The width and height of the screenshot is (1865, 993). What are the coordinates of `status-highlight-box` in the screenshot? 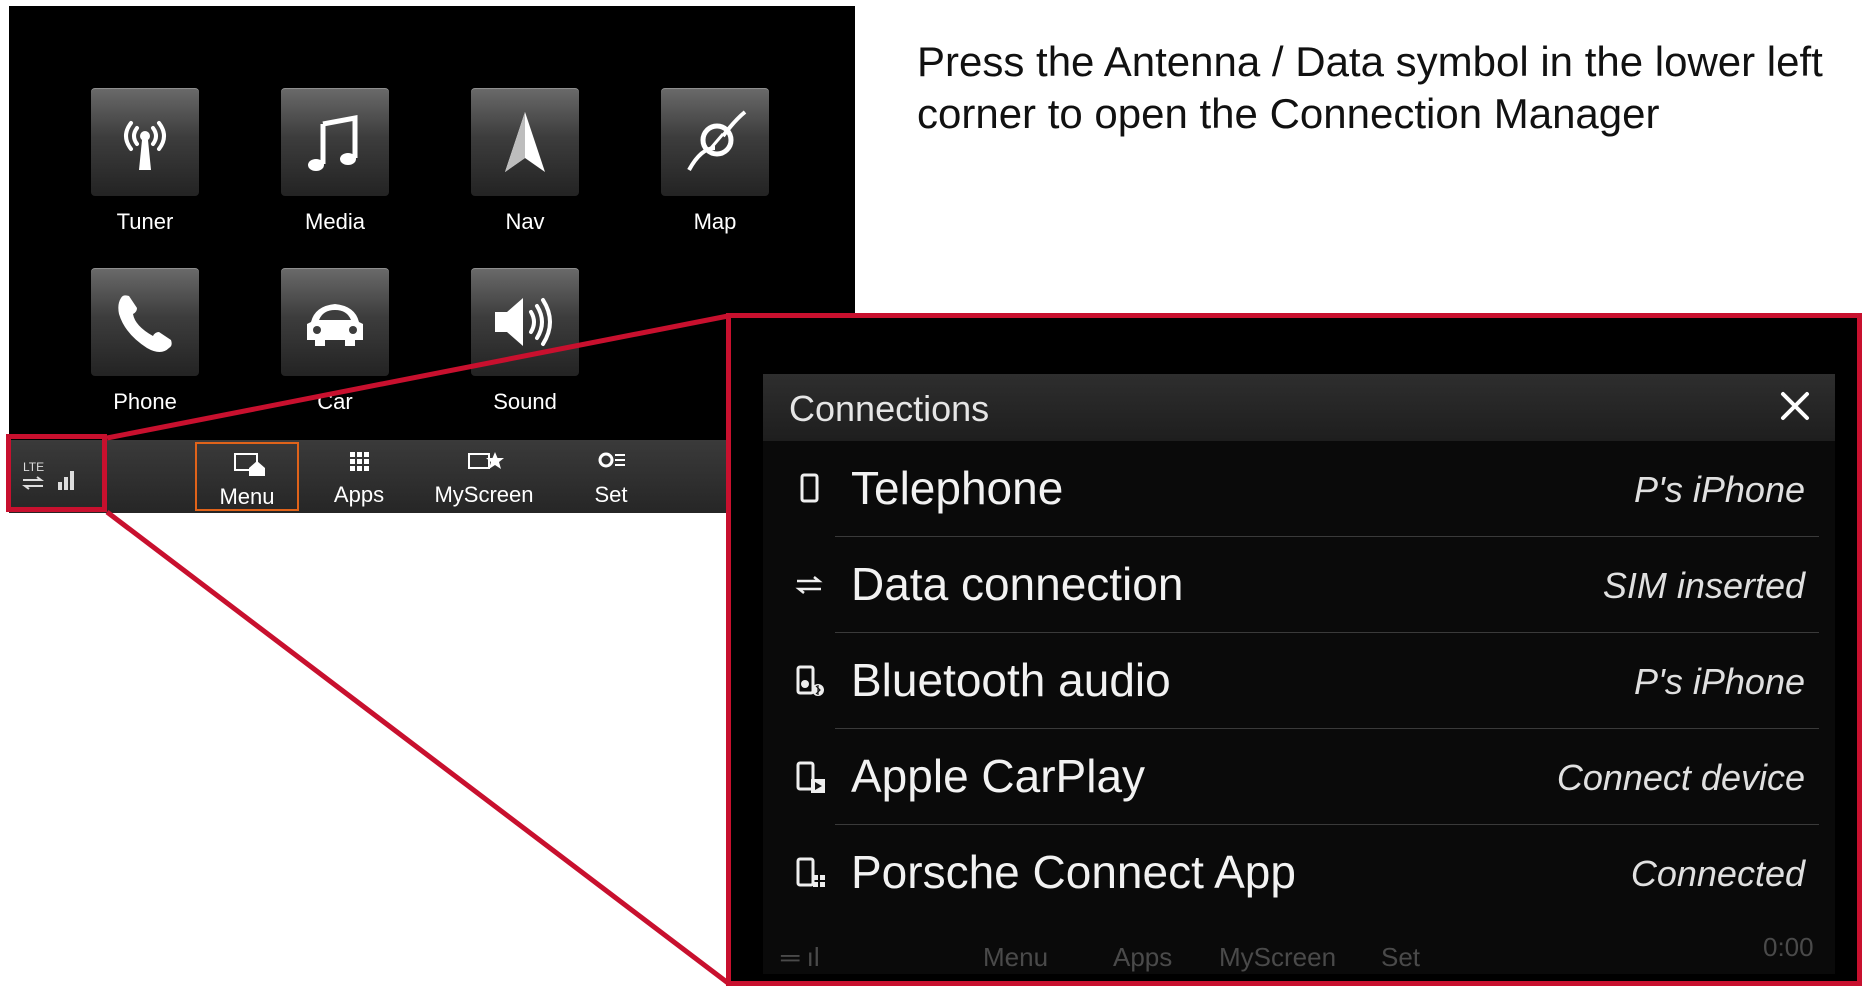 It's located at (56, 473).